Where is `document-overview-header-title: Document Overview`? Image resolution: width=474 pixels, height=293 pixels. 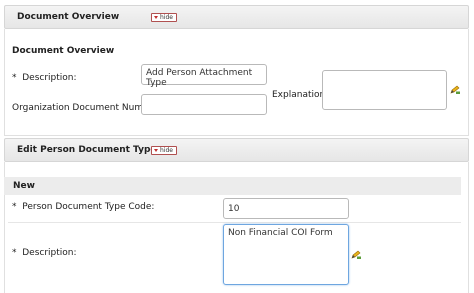
document-overview-header-title: Document Overview is located at coordinates (68, 17).